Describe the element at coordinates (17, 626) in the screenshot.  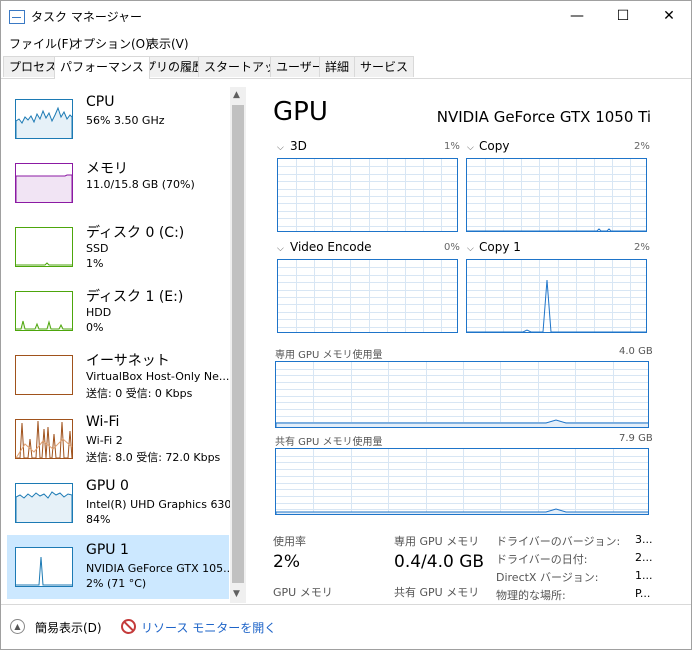
I see `fewer-details-chevron-icon: ▲` at that location.